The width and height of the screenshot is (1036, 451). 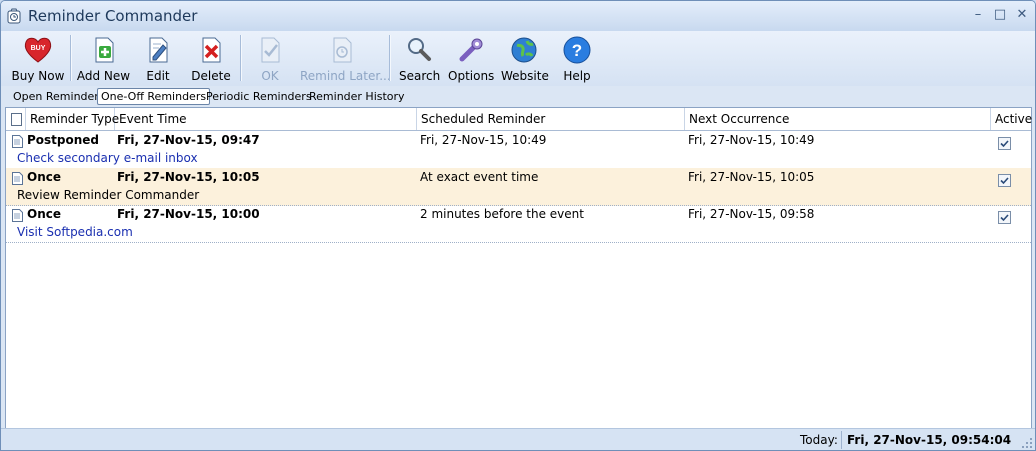 What do you see at coordinates (113, 16) in the screenshot?
I see `window-title: Reminder Commander` at bounding box center [113, 16].